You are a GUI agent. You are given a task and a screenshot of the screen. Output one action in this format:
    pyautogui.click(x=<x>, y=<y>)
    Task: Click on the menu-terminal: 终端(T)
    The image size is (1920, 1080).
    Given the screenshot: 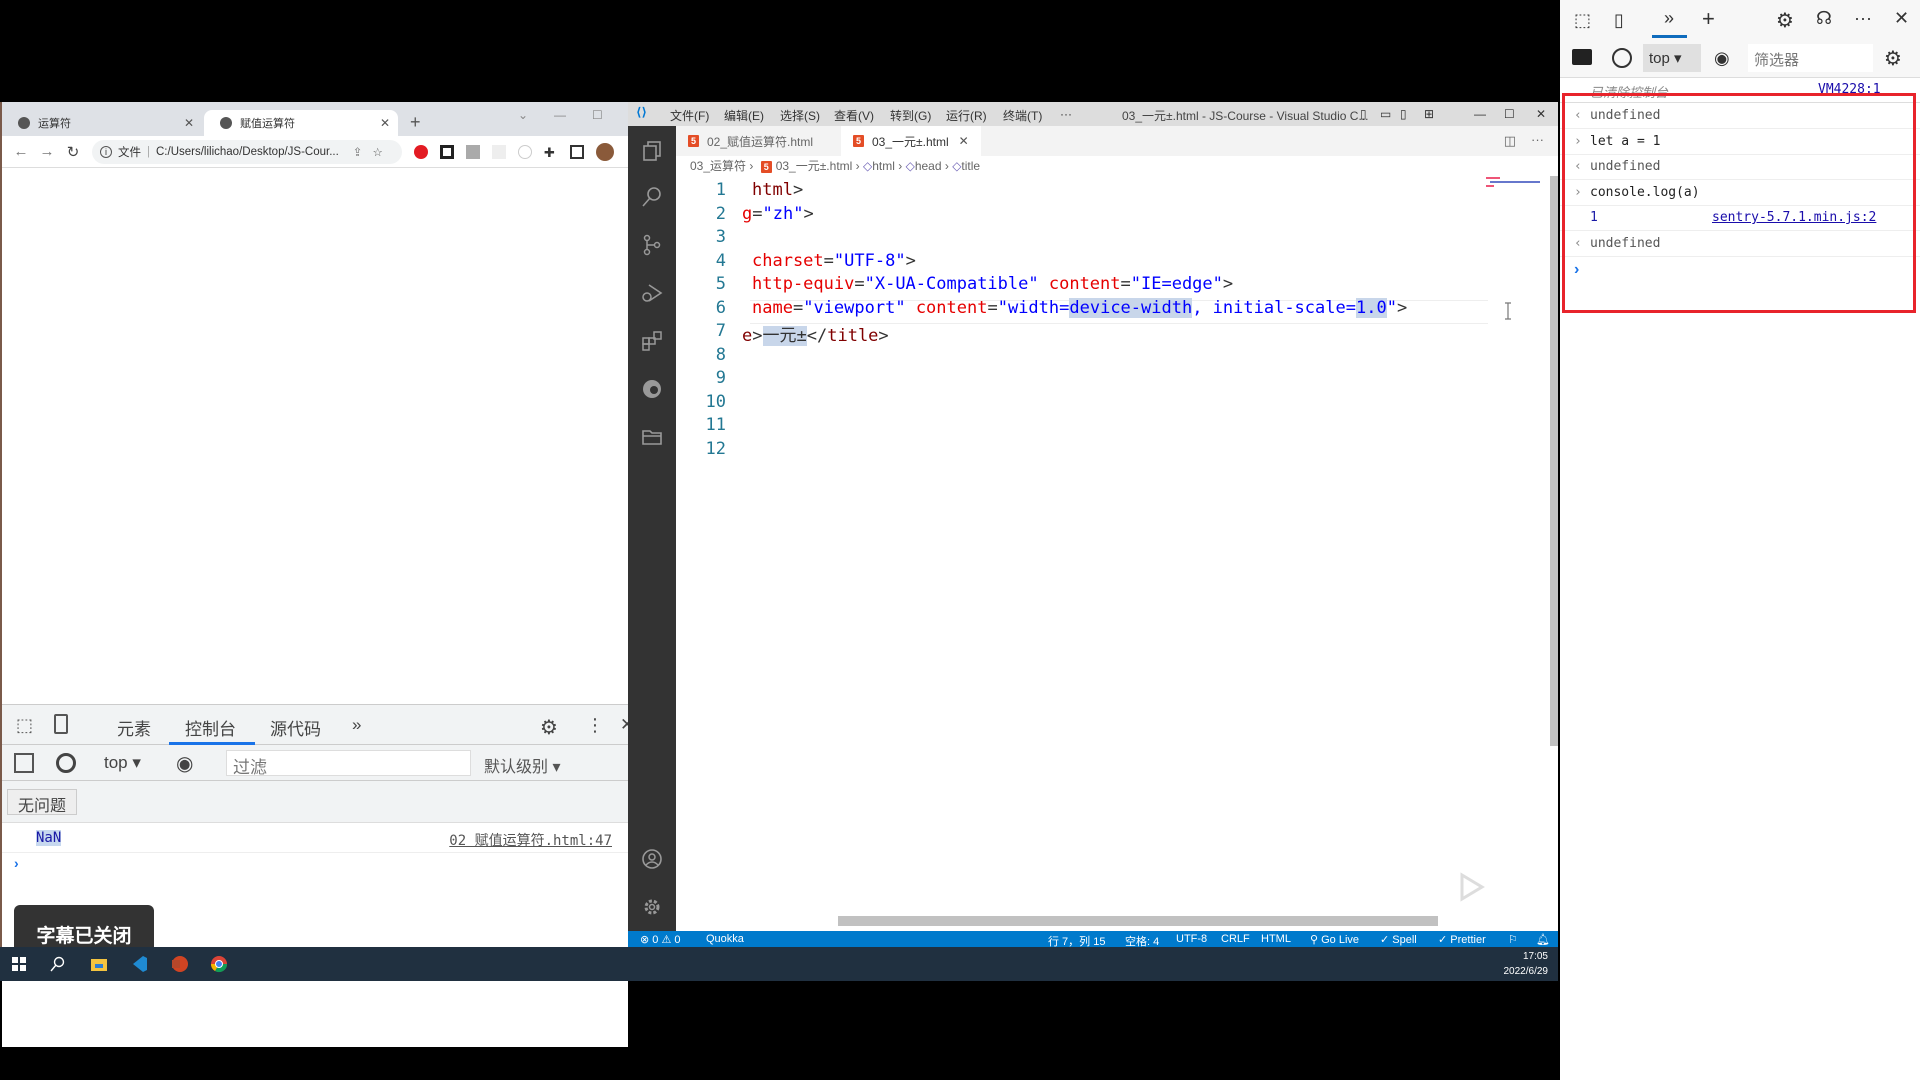 What is the action you would take?
    pyautogui.click(x=1022, y=115)
    